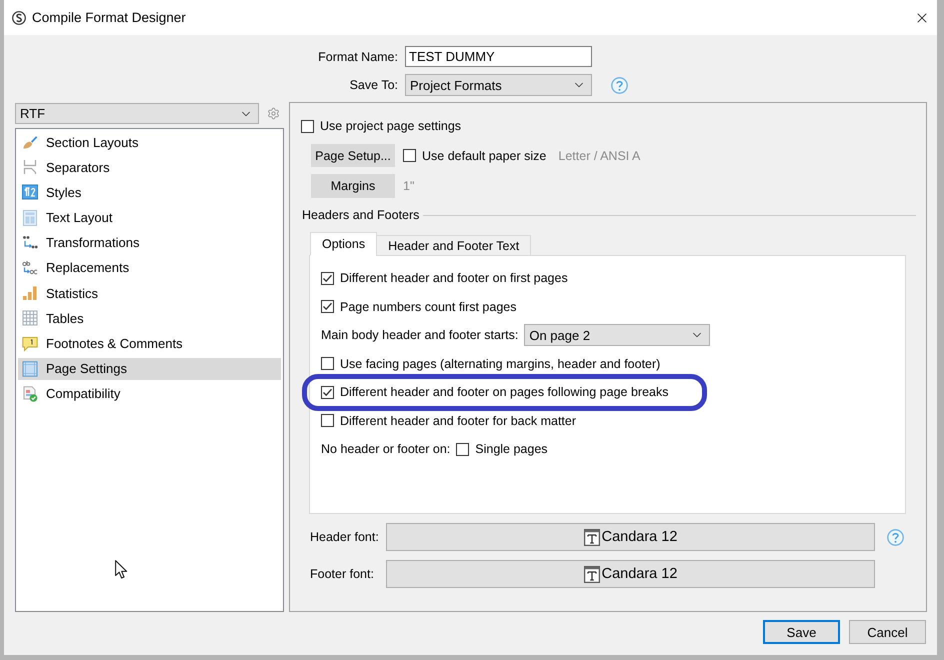  Describe the element at coordinates (149, 167) in the screenshot. I see `sidebar-item: Separators` at that location.